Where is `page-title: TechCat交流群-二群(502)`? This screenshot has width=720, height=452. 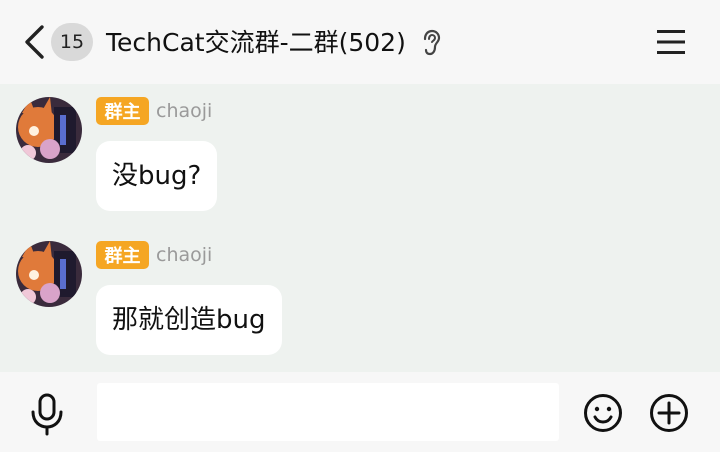
page-title: TechCat交流群-二群(502) is located at coordinates (256, 42).